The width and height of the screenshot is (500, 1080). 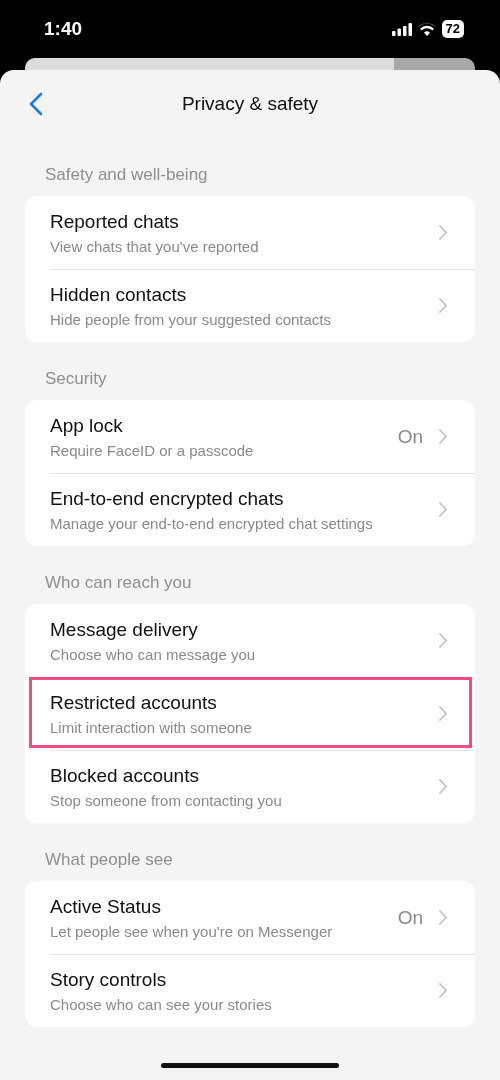 I want to click on row-subtitle: Hide people from your suggested contacts, so click(x=191, y=319).